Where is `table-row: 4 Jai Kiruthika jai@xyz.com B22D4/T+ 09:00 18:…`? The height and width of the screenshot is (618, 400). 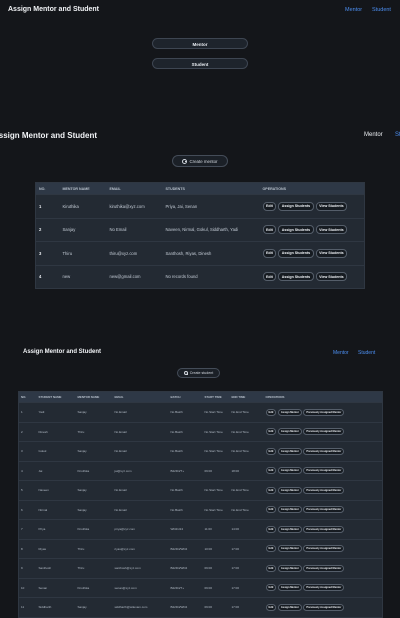
table-row: 4 Jai Kiruthika jai@xyz.com B22D4/T+ 09:00 18:… is located at coordinates (200, 470).